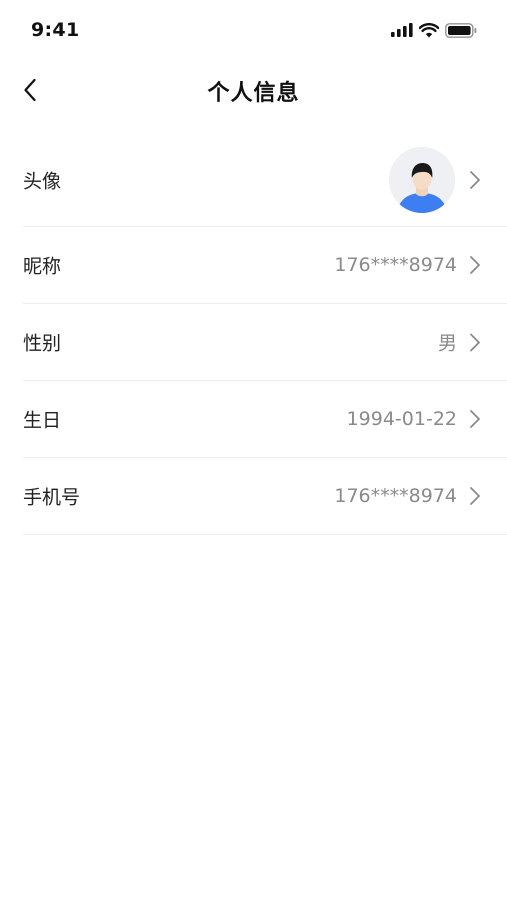  What do you see at coordinates (401, 419) in the screenshot?
I see `birthday-value: 1994-01-22` at bounding box center [401, 419].